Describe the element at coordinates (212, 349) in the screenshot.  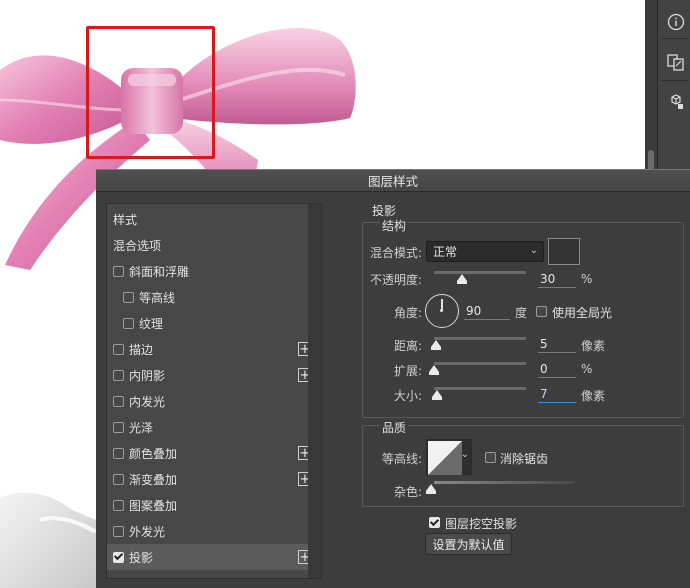
I see `style-list-item-stroke: 描边 +` at that location.